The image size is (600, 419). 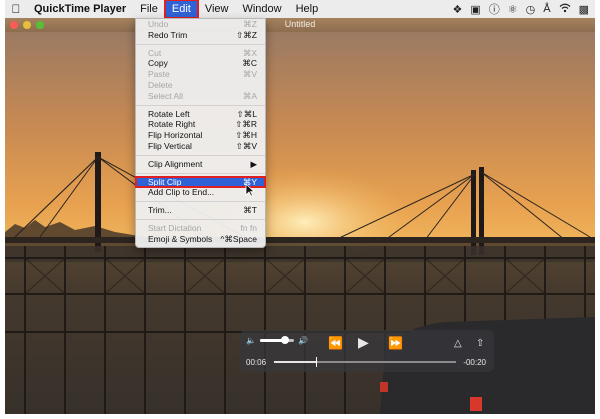 I want to click on menu-item-emoji-symbols: Emoji & Symbols ^⌘Space, so click(x=200, y=239).